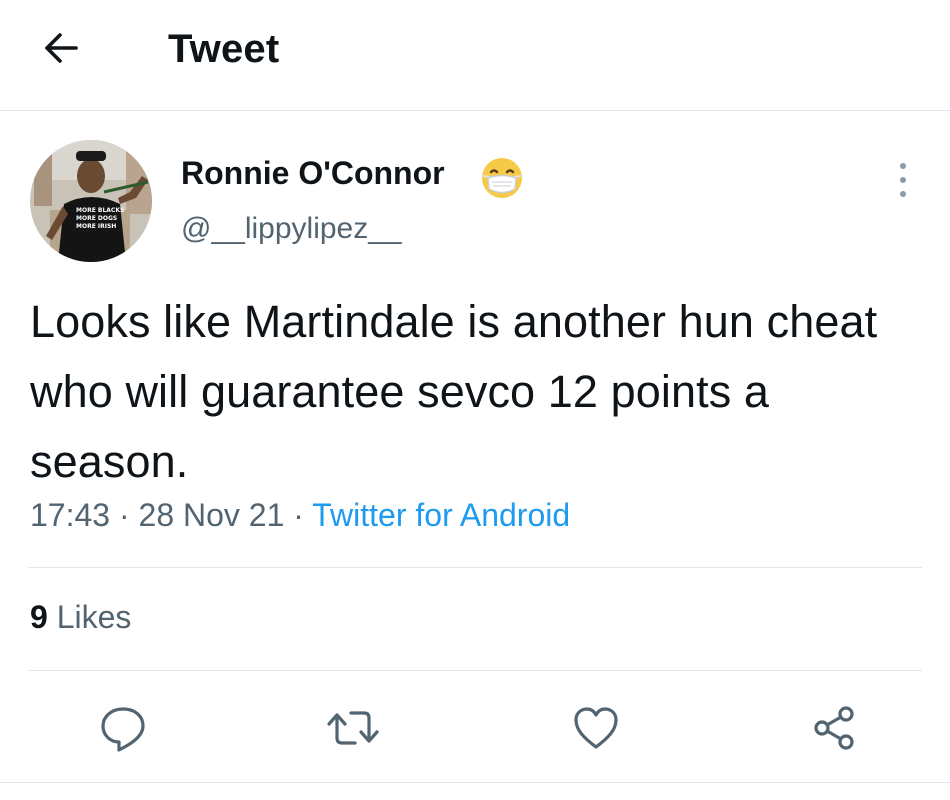 Image resolution: width=950 pixels, height=800 pixels. What do you see at coordinates (39, 617) in the screenshot?
I see `likes-count: 9` at bounding box center [39, 617].